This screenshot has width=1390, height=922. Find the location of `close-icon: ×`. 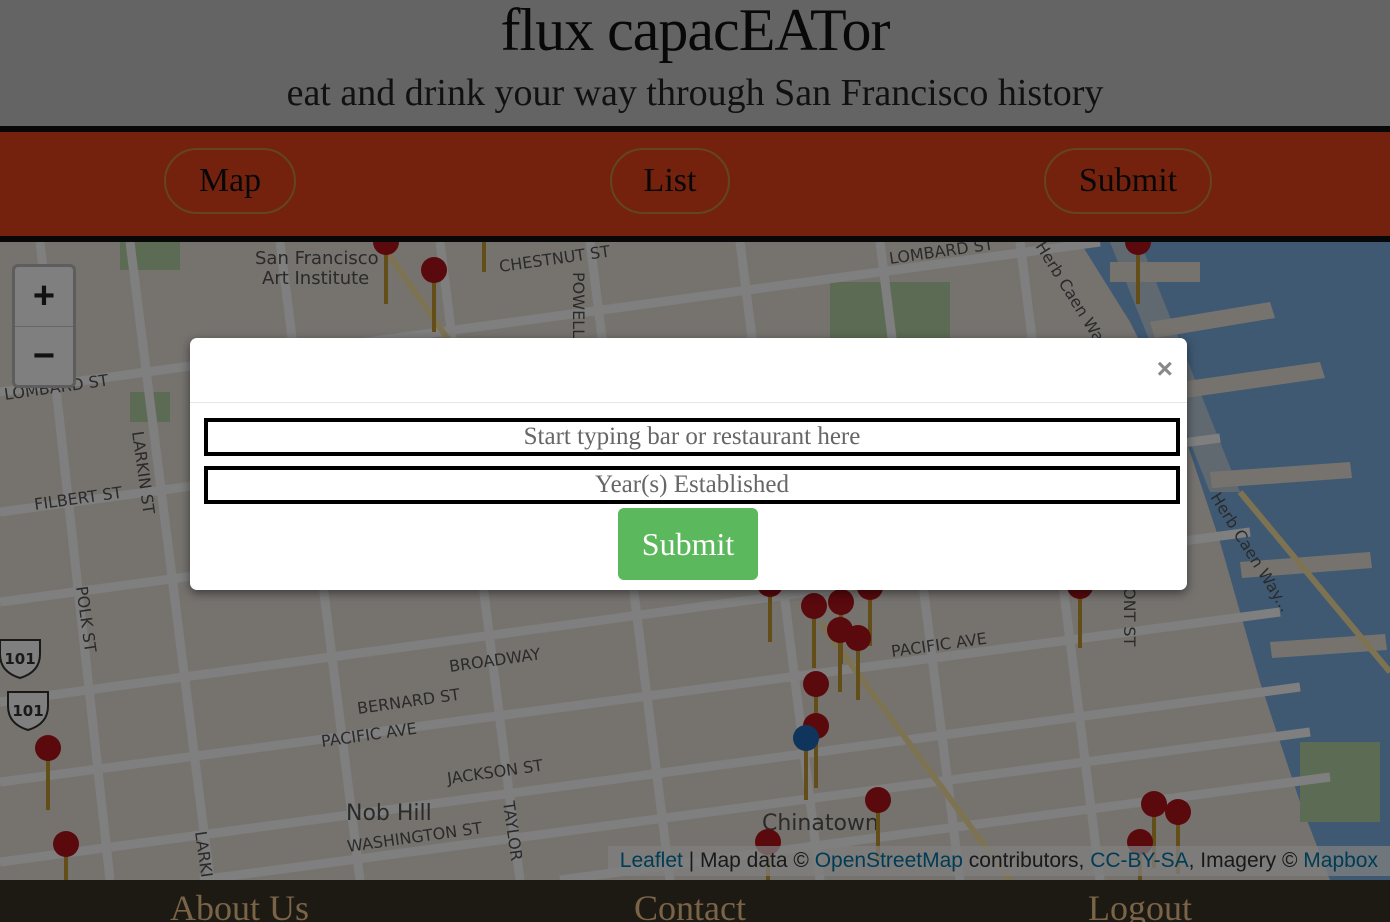

close-icon: × is located at coordinates (1165, 369).